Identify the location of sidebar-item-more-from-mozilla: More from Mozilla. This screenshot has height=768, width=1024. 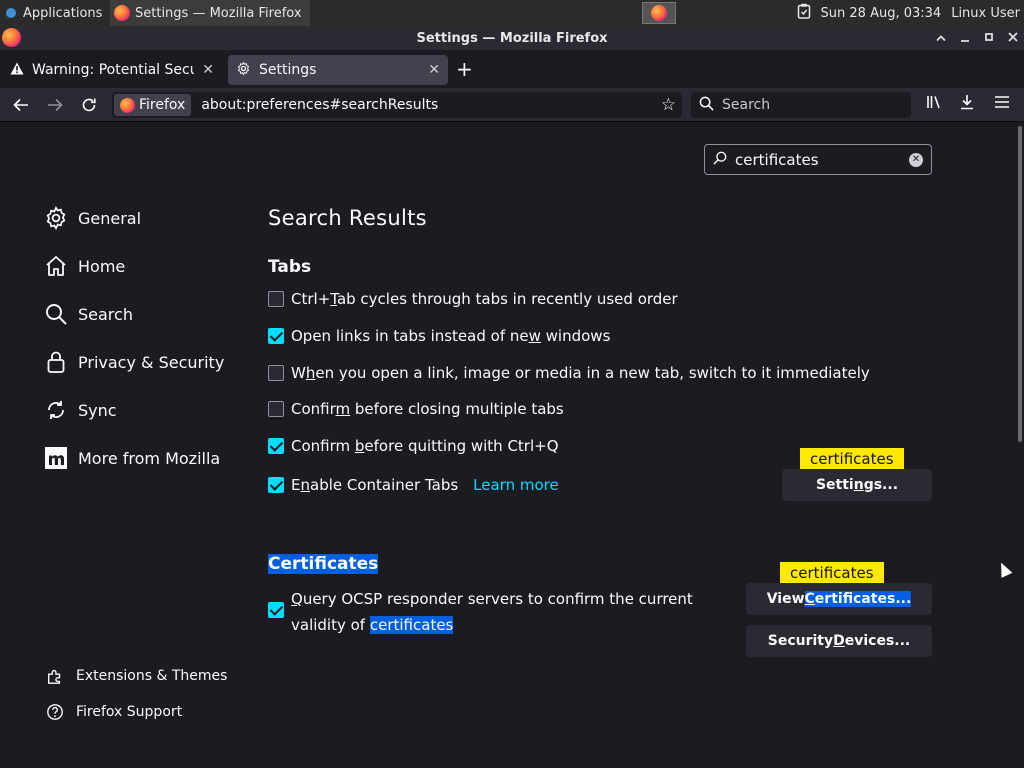
(132, 458).